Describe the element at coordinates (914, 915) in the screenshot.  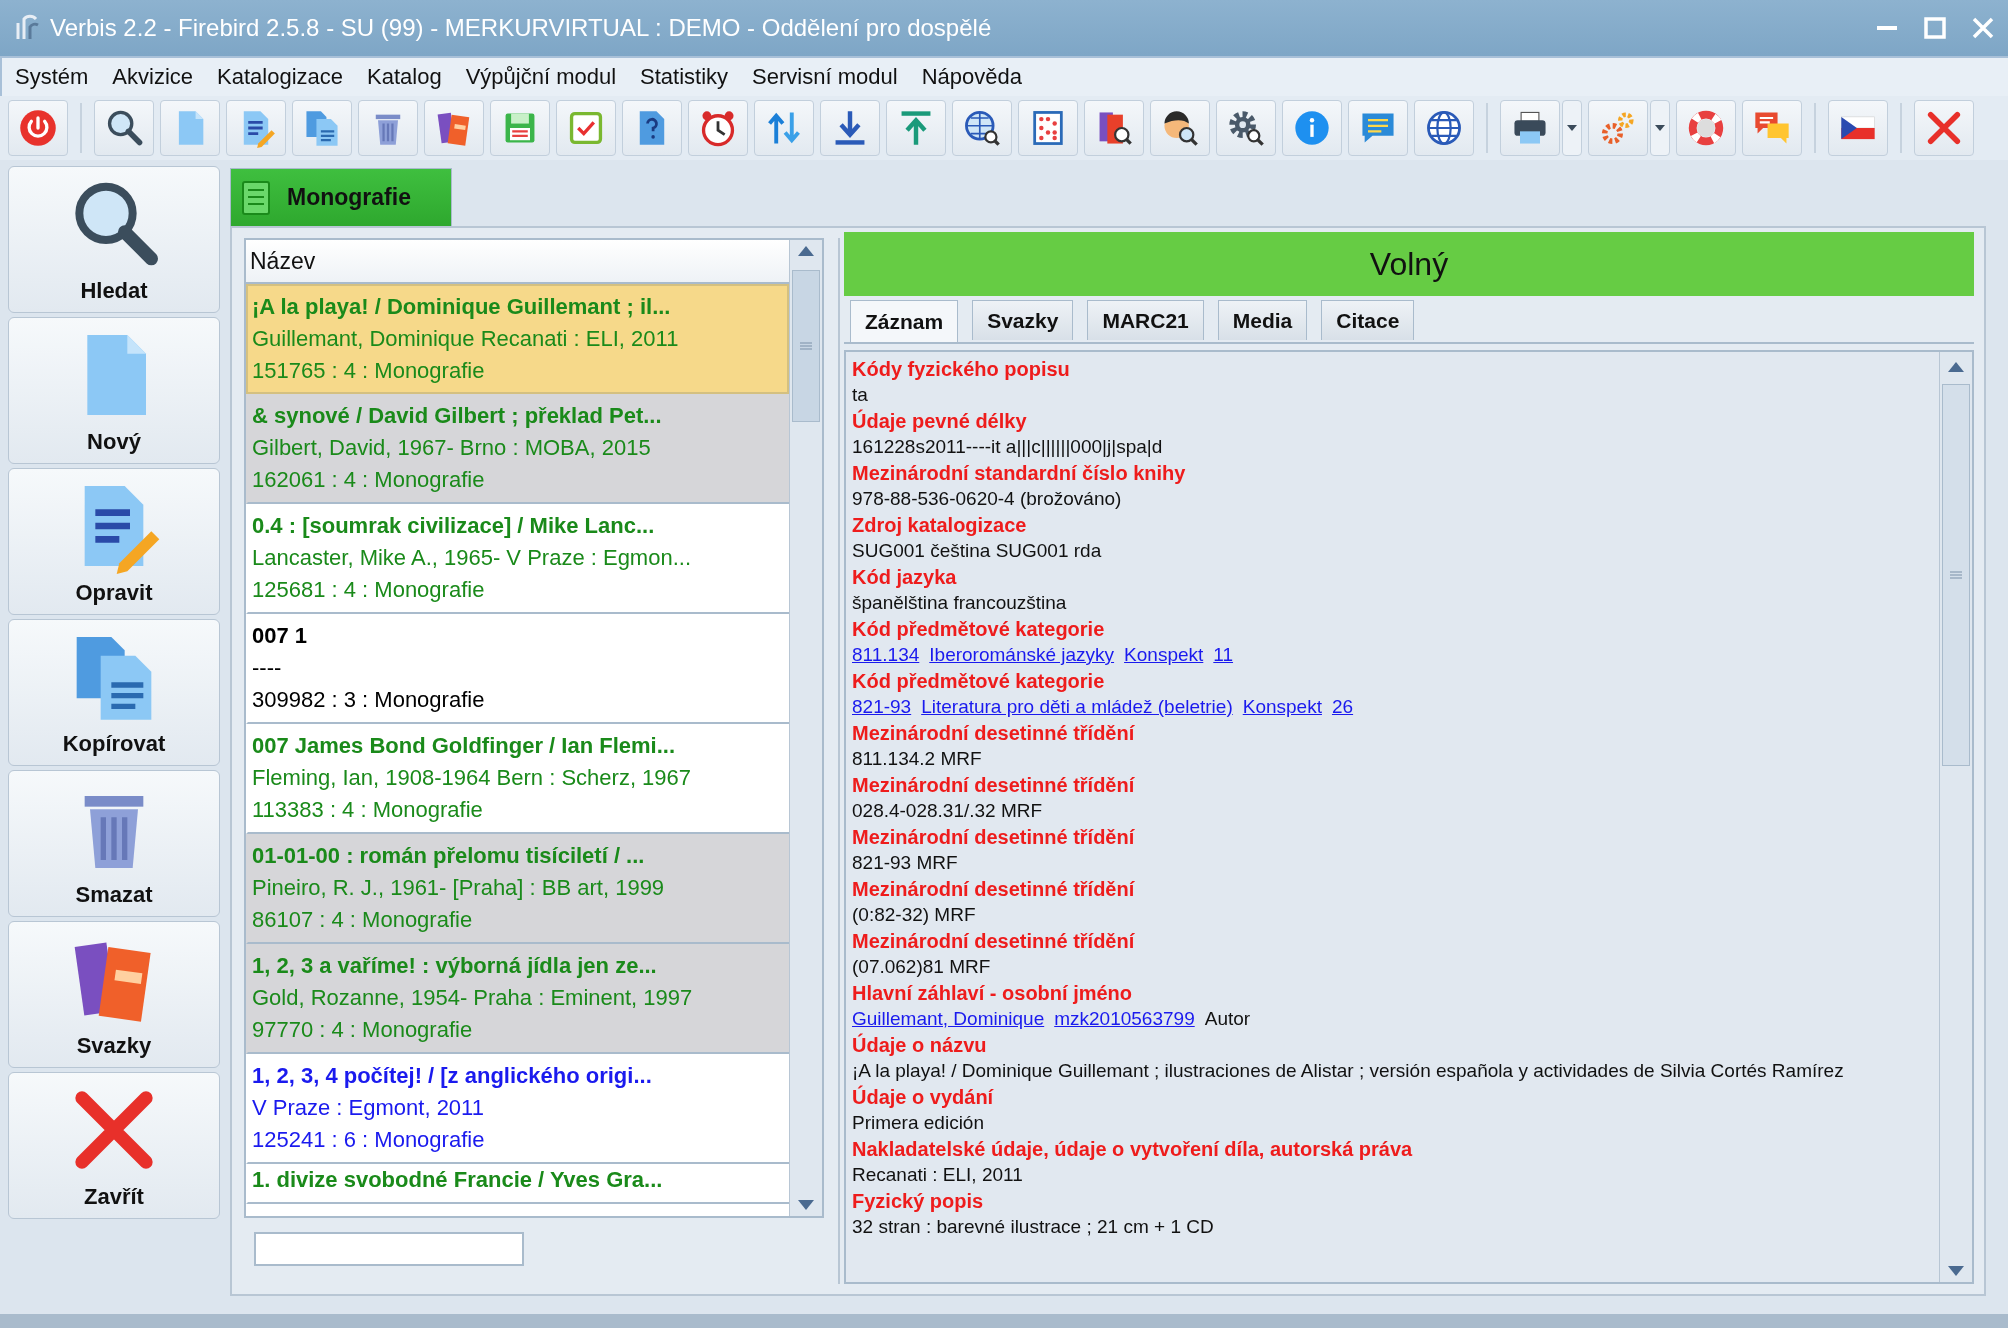
I see `field-value: (0:82-32) MRF` at that location.